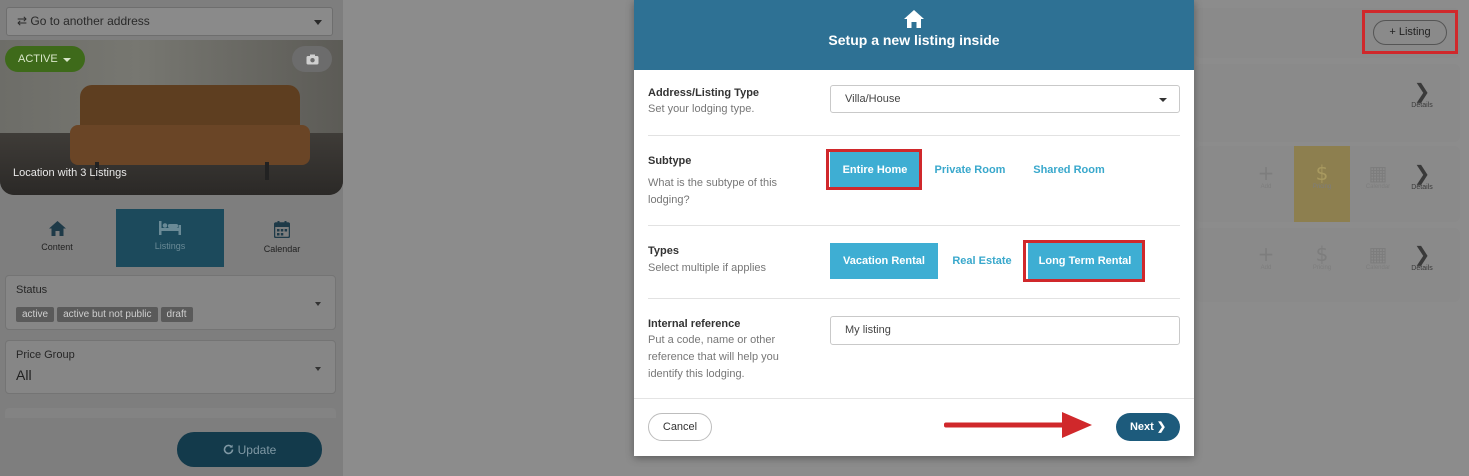 The image size is (1469, 476). What do you see at coordinates (32, 290) in the screenshot?
I see `status-field-label: Status` at bounding box center [32, 290].